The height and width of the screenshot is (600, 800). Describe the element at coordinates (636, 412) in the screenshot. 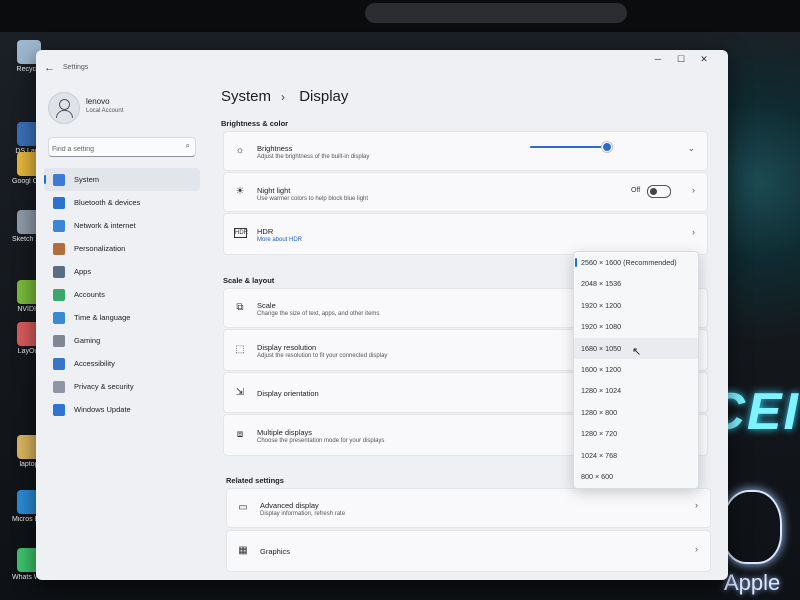

I see `resolution-option: 1280 × 800` at that location.